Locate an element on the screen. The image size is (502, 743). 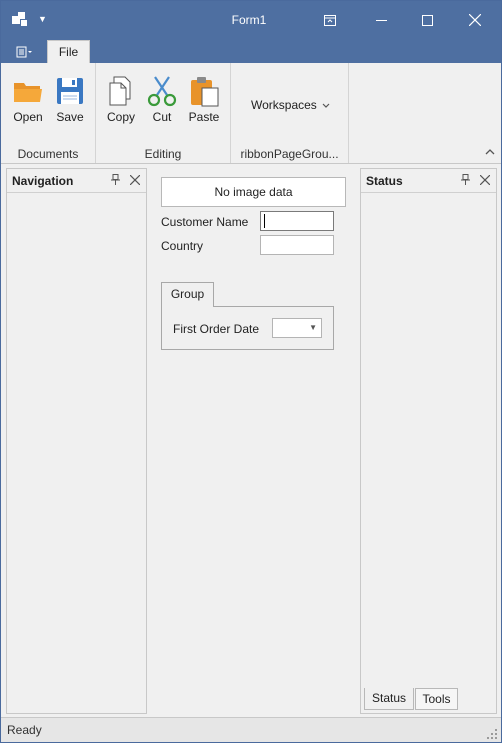
floppy-disk-icon is located at coordinates (70, 91).